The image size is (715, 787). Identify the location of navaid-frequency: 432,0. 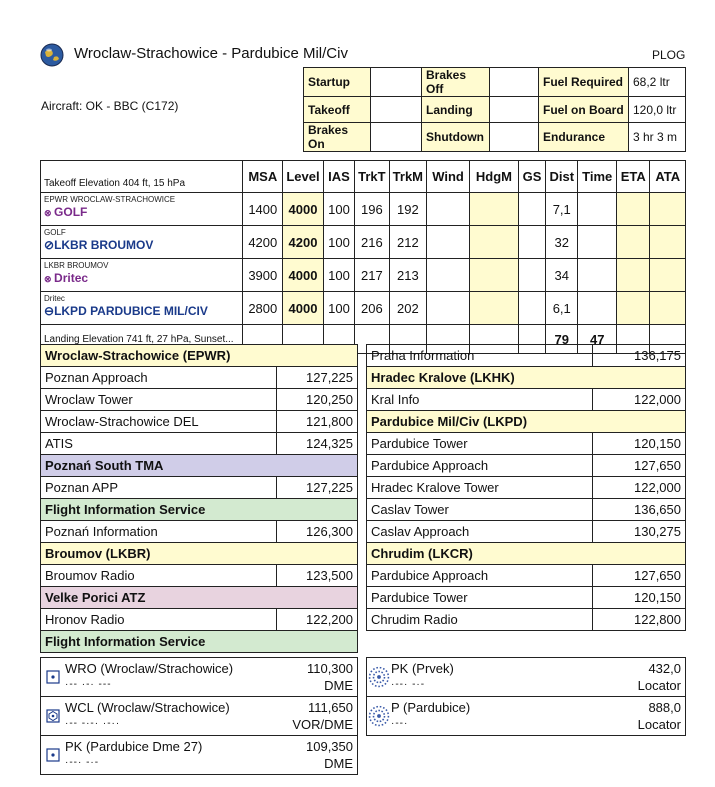
(664, 668).